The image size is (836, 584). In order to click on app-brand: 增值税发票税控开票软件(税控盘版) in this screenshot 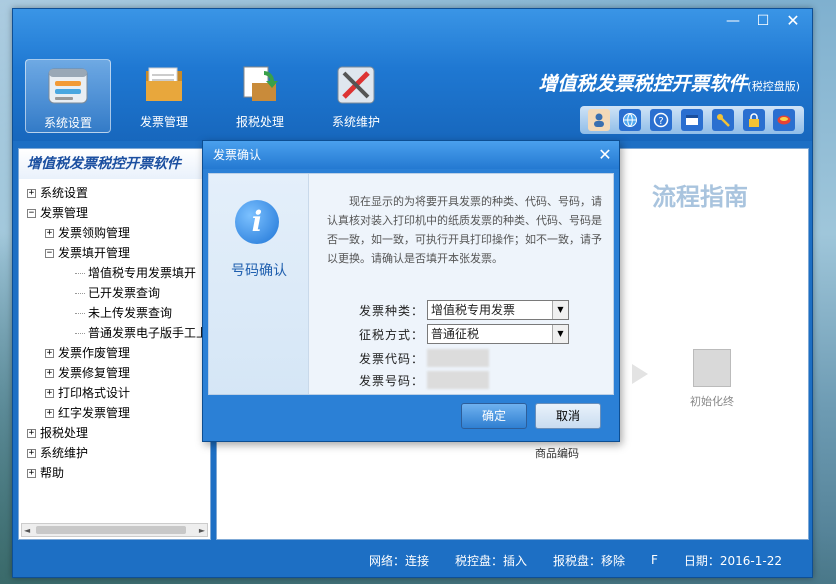, I will do `click(669, 82)`.